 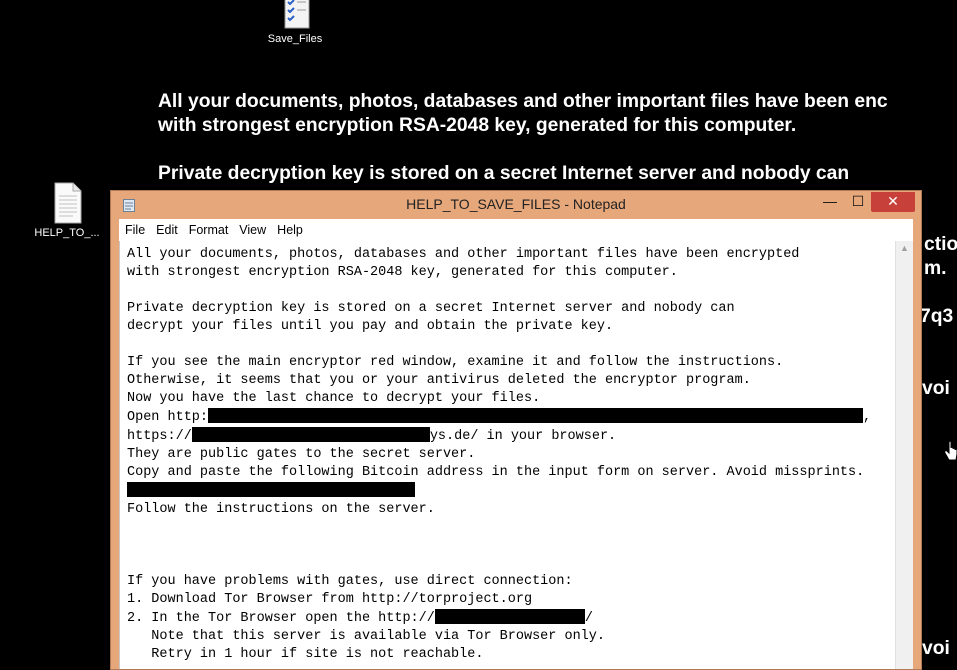 What do you see at coordinates (523, 436) in the screenshot?
I see `text-line: ys.de/ in your browser.` at bounding box center [523, 436].